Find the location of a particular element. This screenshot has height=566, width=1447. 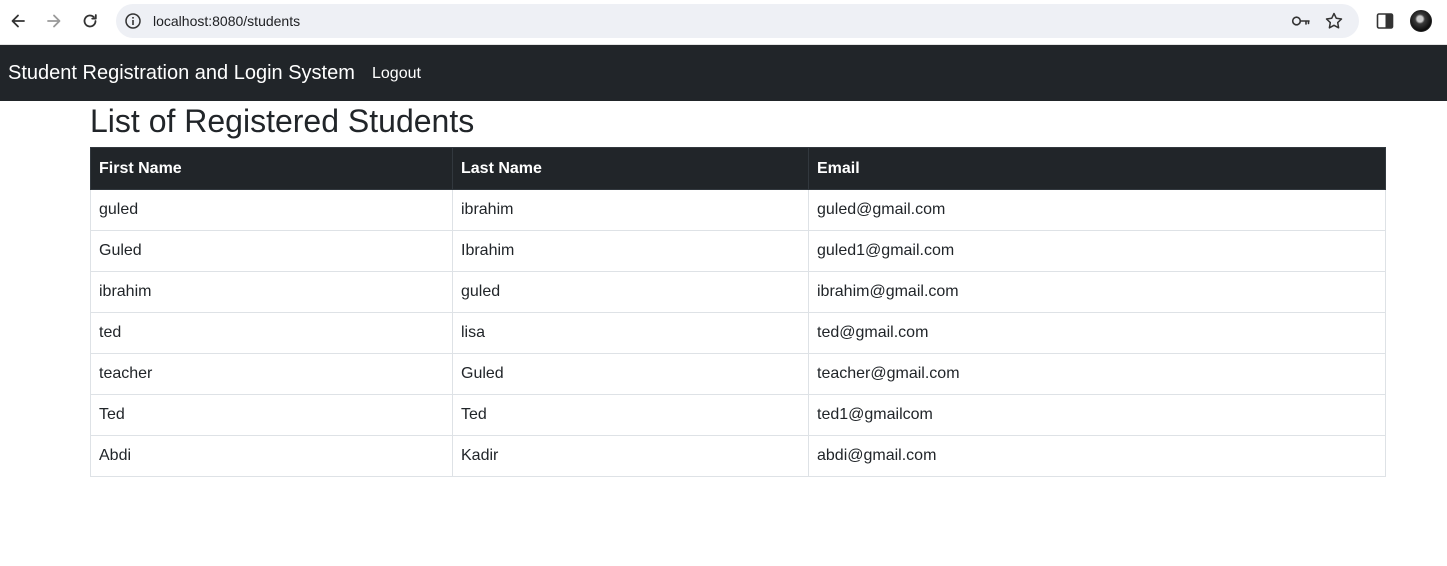

table-row: teacher Guled teacher@gmail.com is located at coordinates (738, 374).